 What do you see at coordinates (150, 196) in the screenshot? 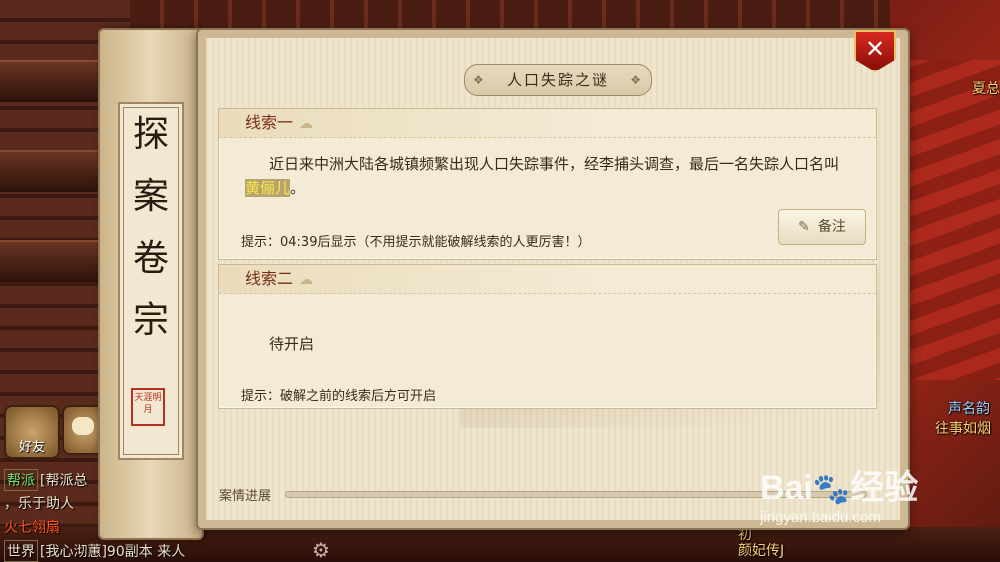
I see `plaque-character: 案` at bounding box center [150, 196].